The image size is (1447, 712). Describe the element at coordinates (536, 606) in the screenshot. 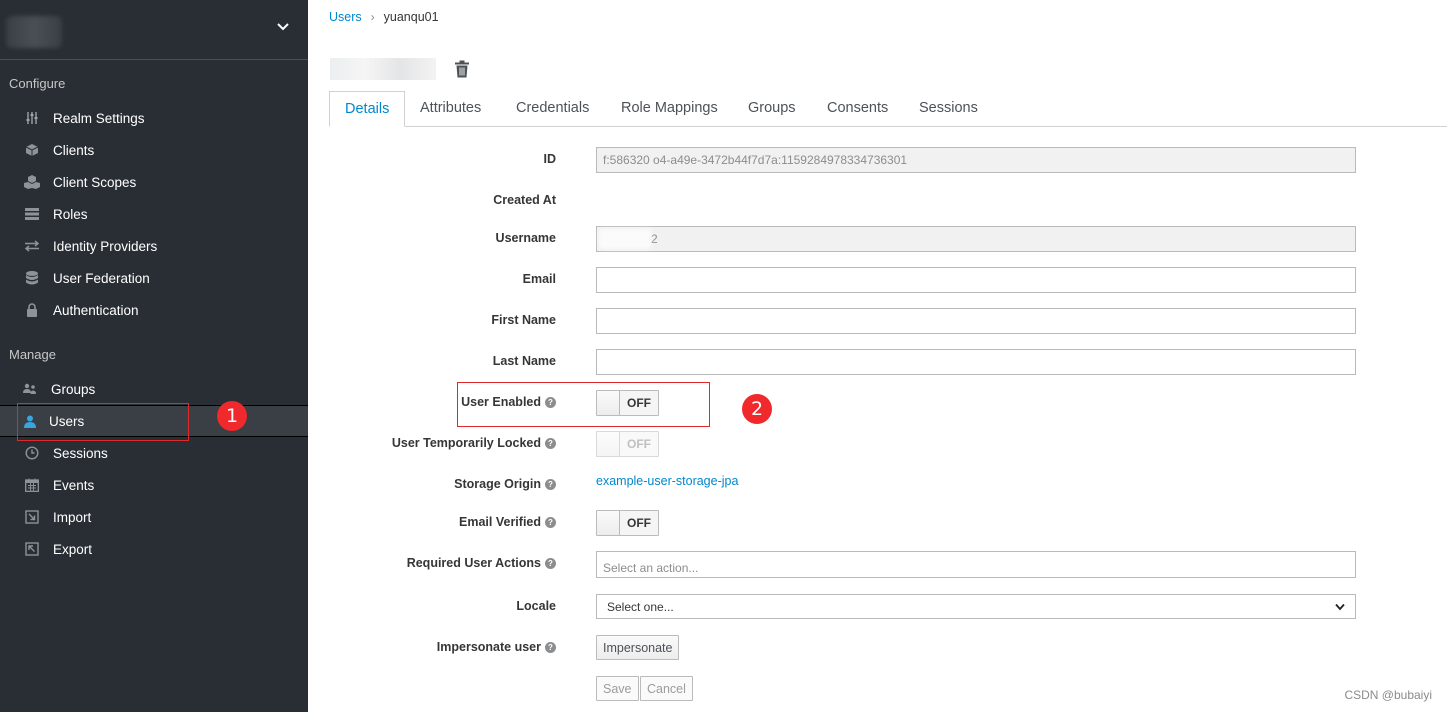

I see `locale-label: Locale` at that location.